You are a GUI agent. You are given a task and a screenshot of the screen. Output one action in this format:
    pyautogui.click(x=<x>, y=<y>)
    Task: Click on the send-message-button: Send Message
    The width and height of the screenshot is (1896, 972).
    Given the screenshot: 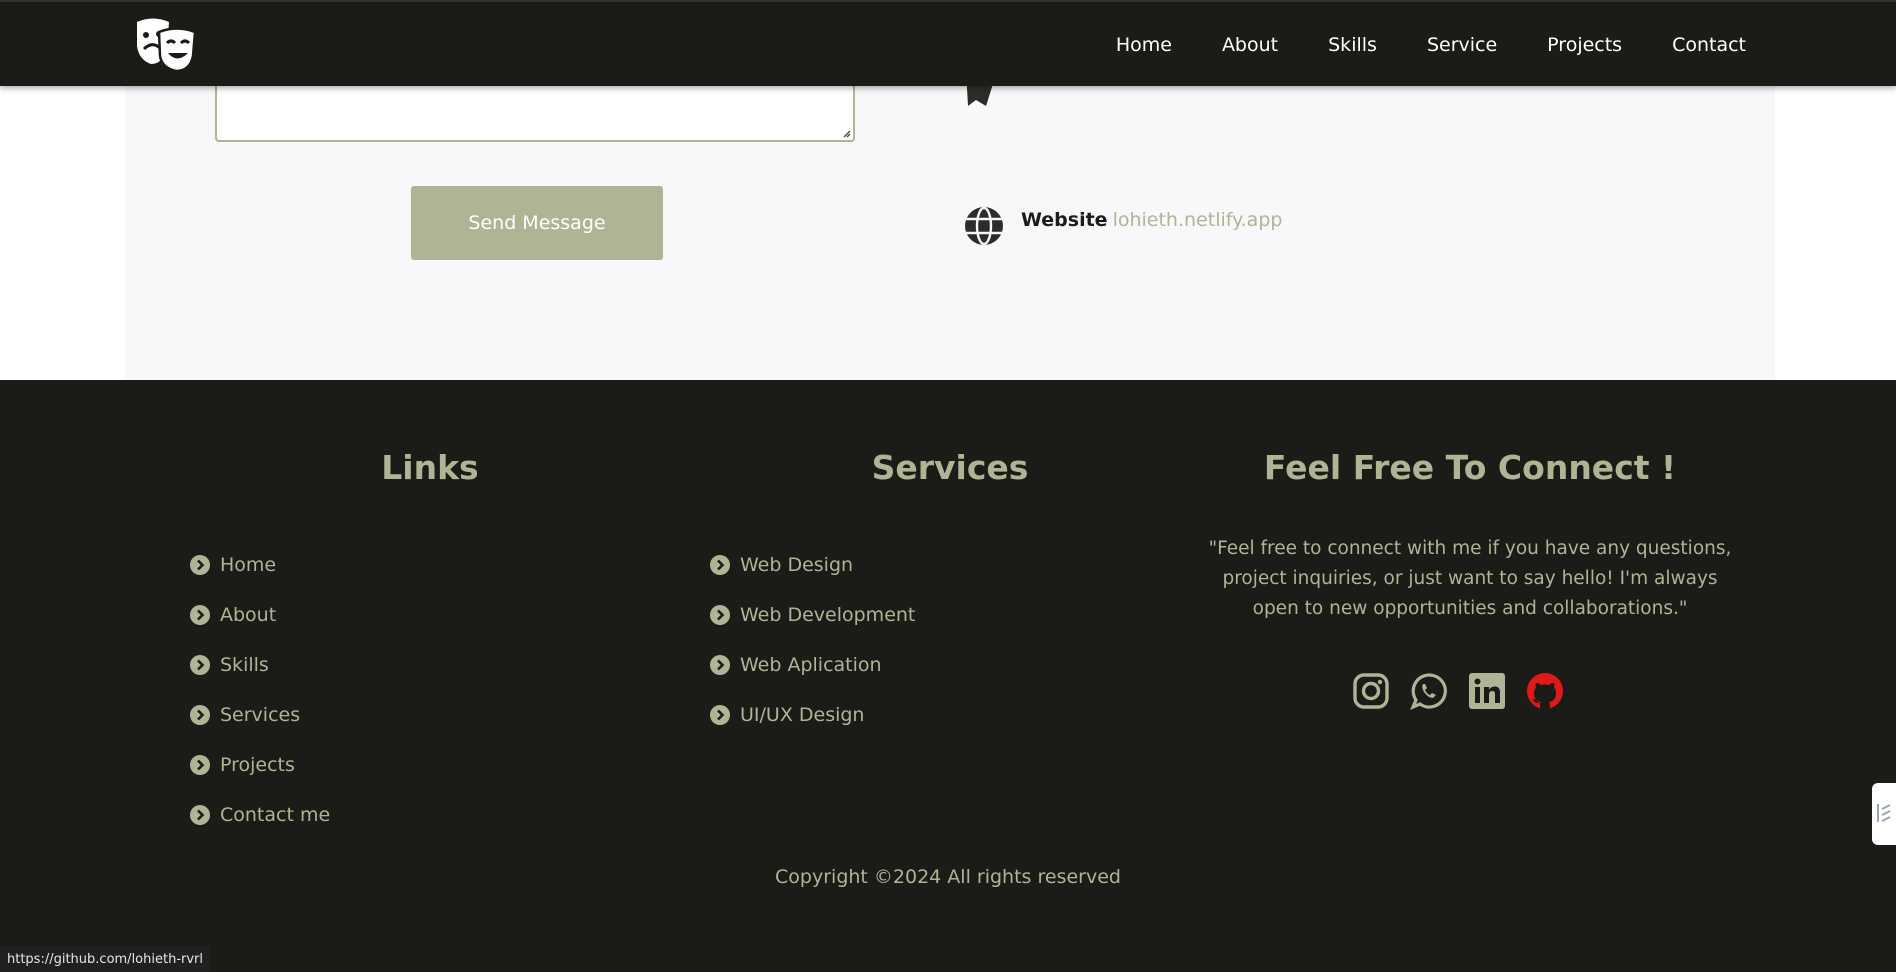 What is the action you would take?
    pyautogui.click(x=537, y=223)
    